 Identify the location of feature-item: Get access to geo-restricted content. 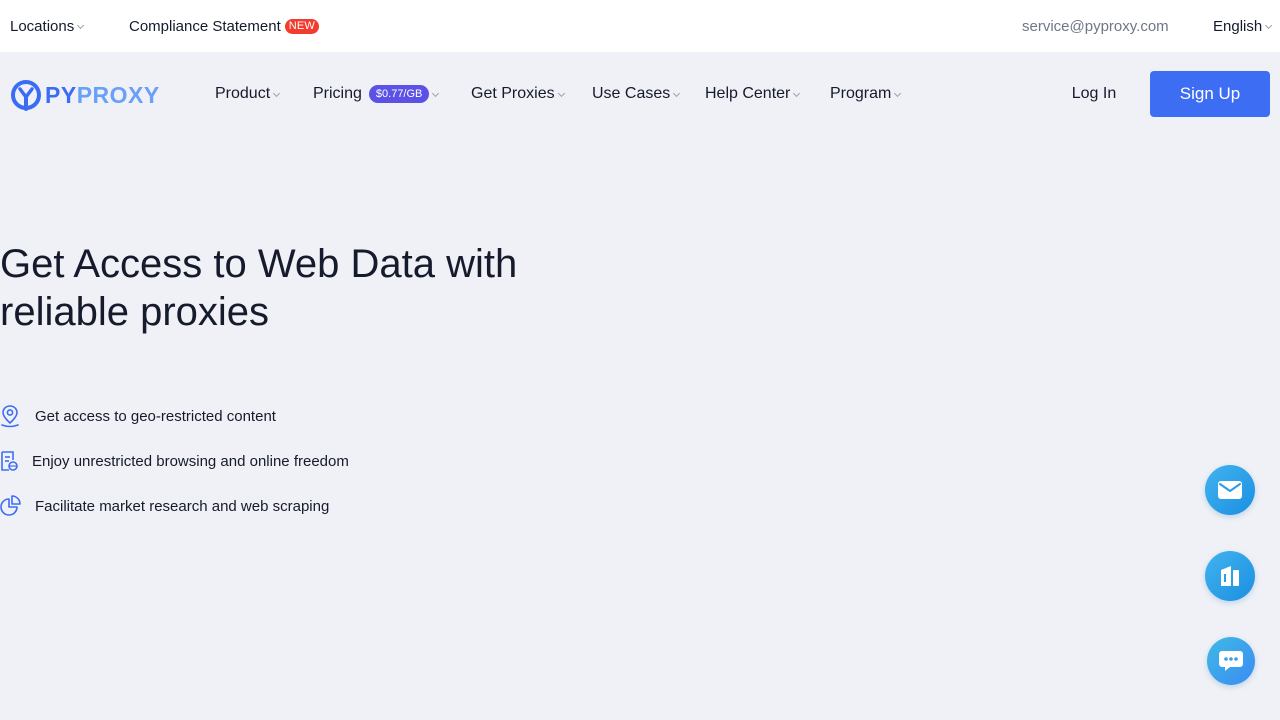
(138, 416).